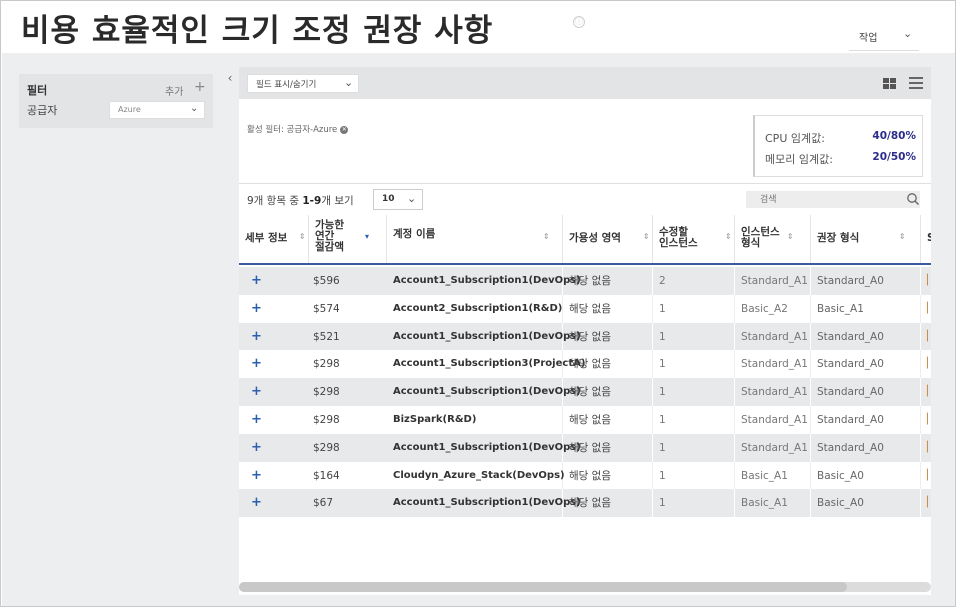  Describe the element at coordinates (773, 503) in the screenshot. I see `instance-type-cell: Basic_A1` at that location.